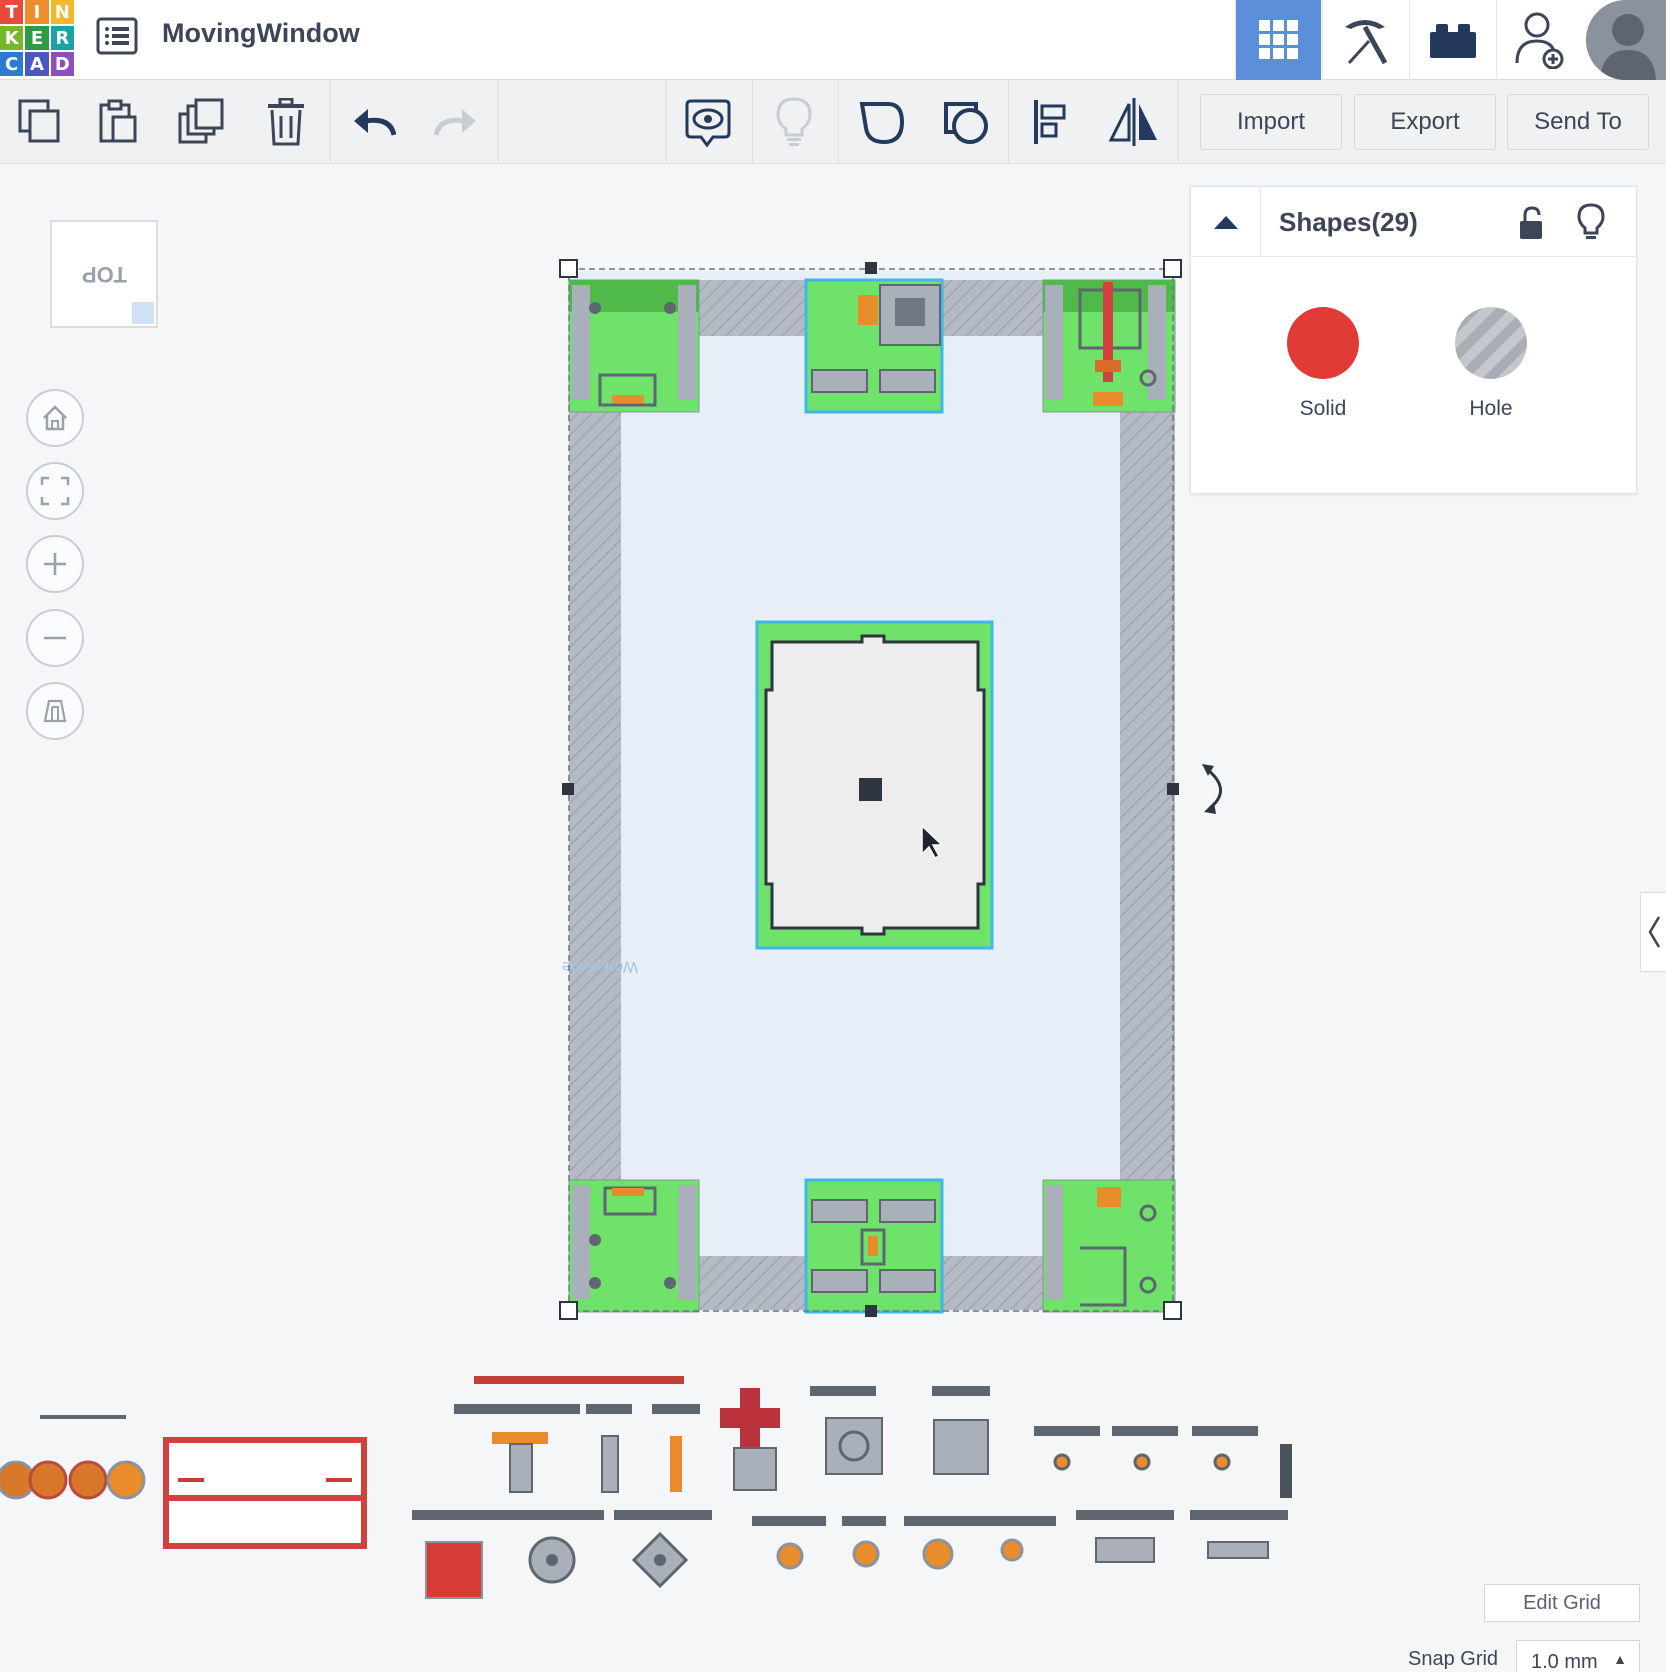 This screenshot has height=1672, width=1666. Describe the element at coordinates (1564, 1661) in the screenshot. I see `snap-grid-value: 1.0 mm` at that location.